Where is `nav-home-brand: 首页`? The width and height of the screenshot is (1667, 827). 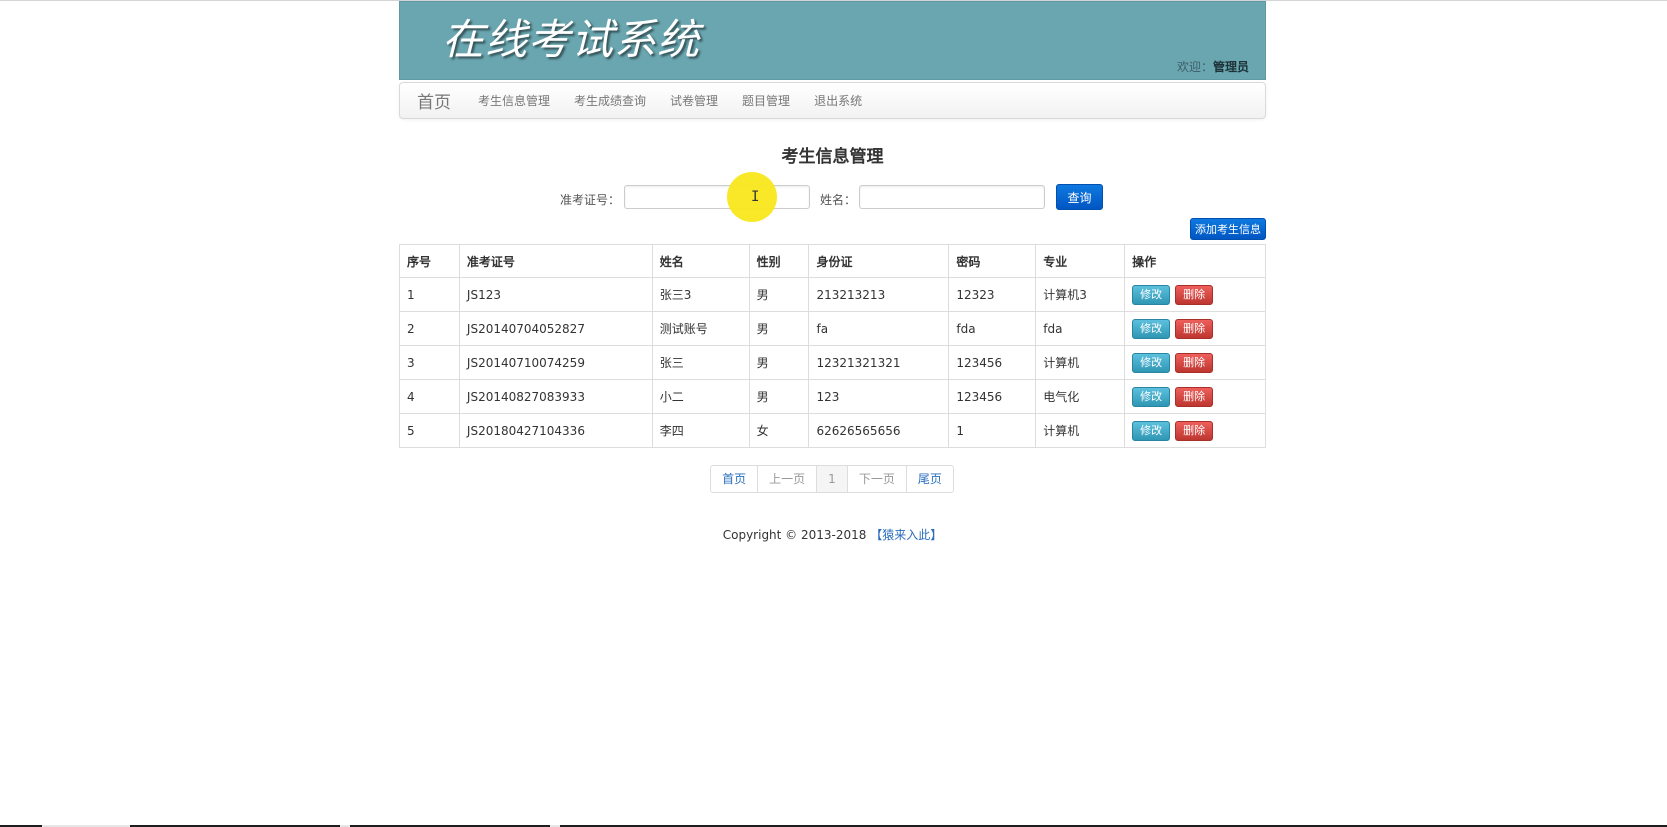 nav-home-brand: 首页 is located at coordinates (434, 100).